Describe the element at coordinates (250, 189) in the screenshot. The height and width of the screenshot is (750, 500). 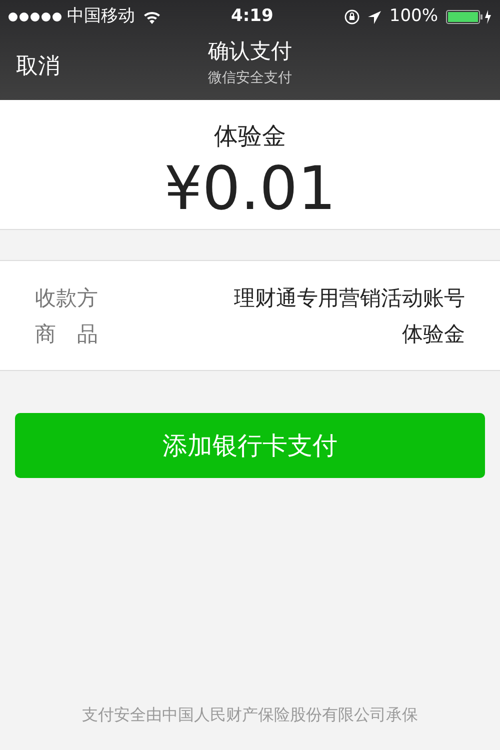
I see `amount: ¥0.01` at that location.